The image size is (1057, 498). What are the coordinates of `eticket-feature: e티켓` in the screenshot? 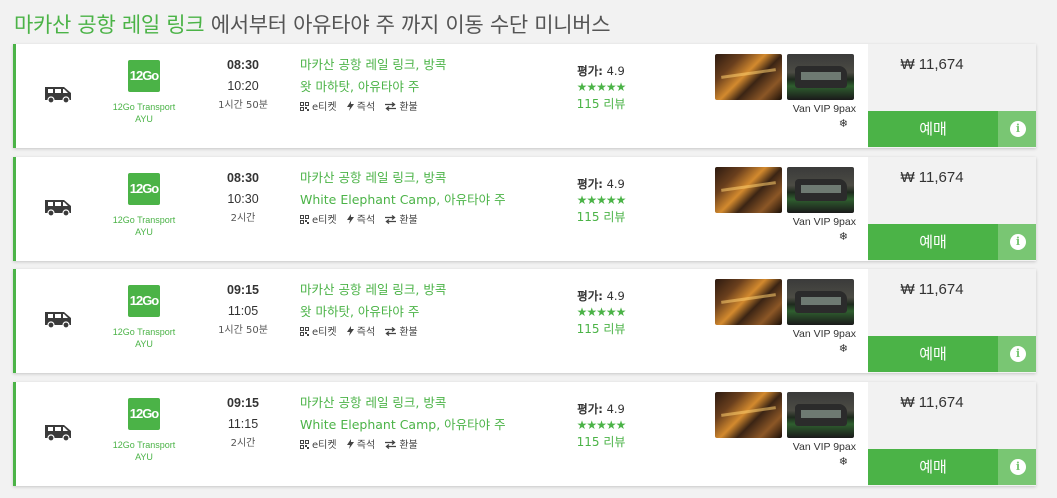 It's located at (318, 446).